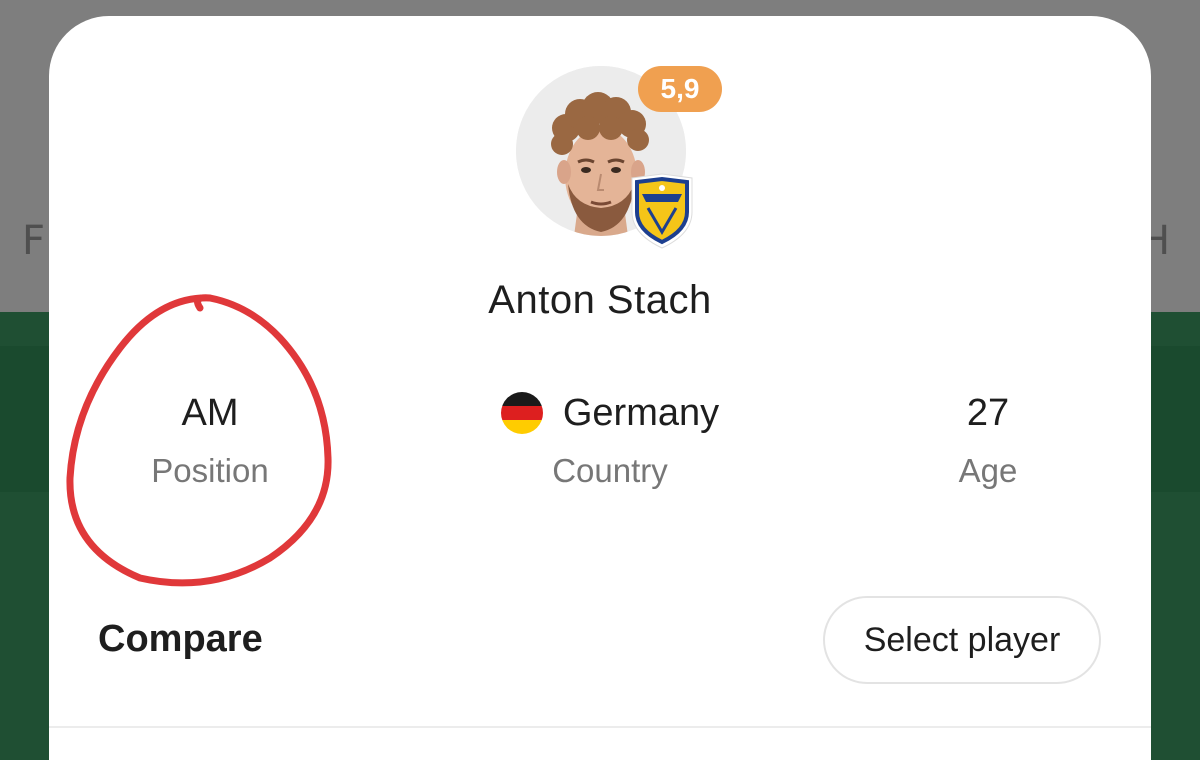 Image resolution: width=1200 pixels, height=760 pixels. Describe the element at coordinates (662, 211) in the screenshot. I see `leeds-united-crest-icon` at that location.